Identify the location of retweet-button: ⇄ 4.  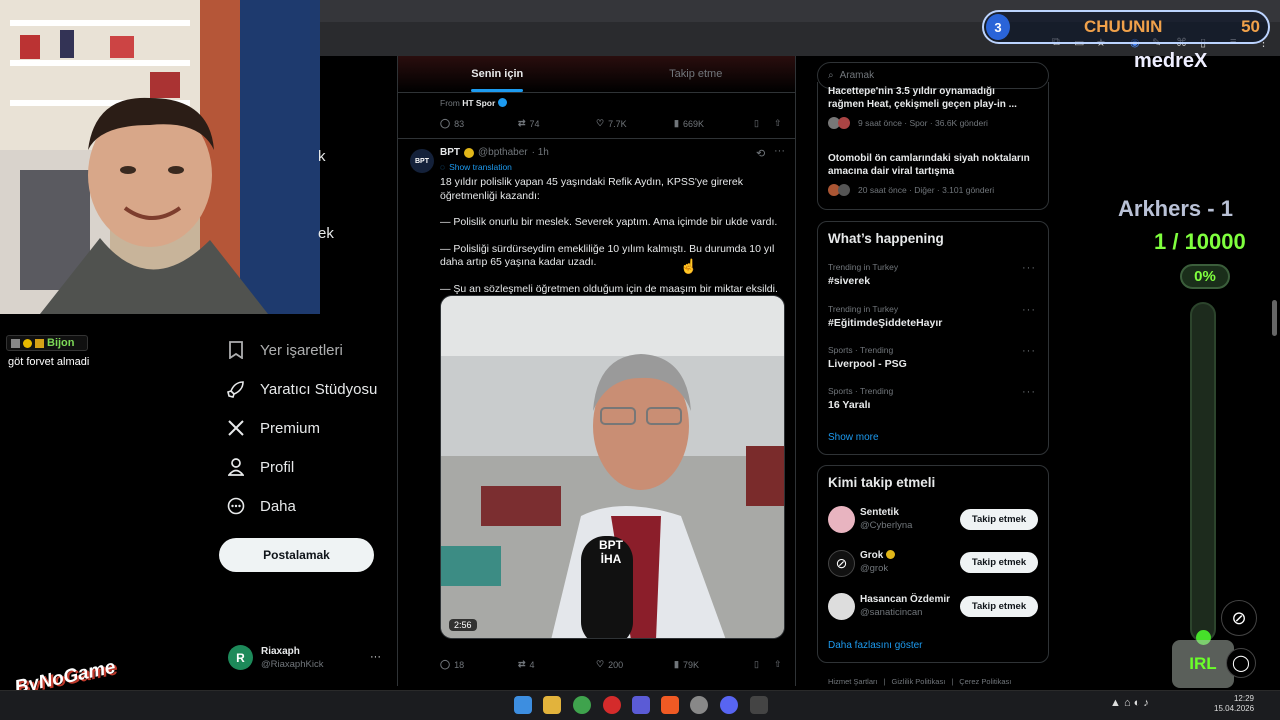
(557, 664).